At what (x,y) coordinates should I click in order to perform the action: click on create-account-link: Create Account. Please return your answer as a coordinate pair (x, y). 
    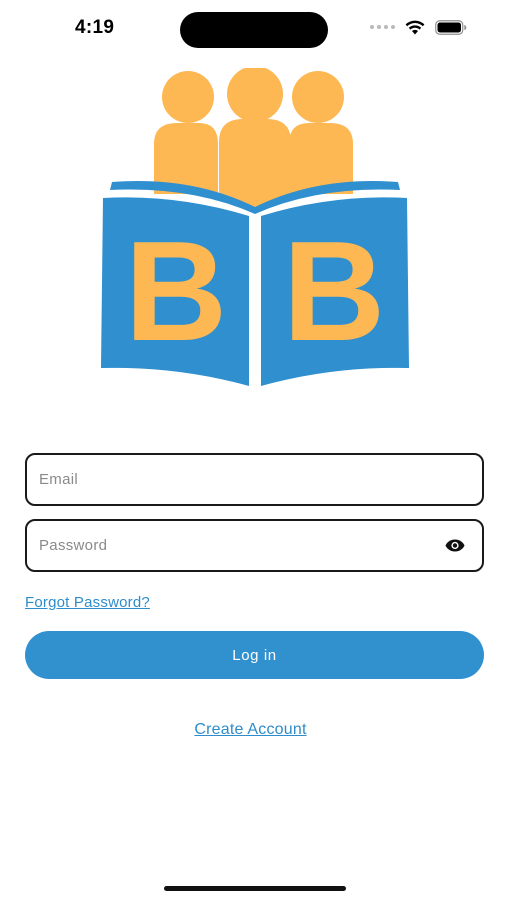
    Looking at the image, I should click on (250, 729).